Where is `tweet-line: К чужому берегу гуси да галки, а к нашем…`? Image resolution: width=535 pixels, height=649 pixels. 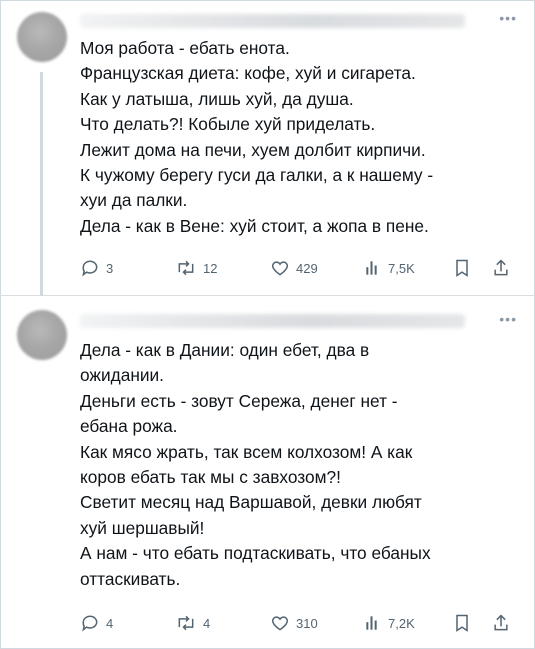 tweet-line: К чужому берегу гуси да галки, а к нашем… is located at coordinates (257, 175).